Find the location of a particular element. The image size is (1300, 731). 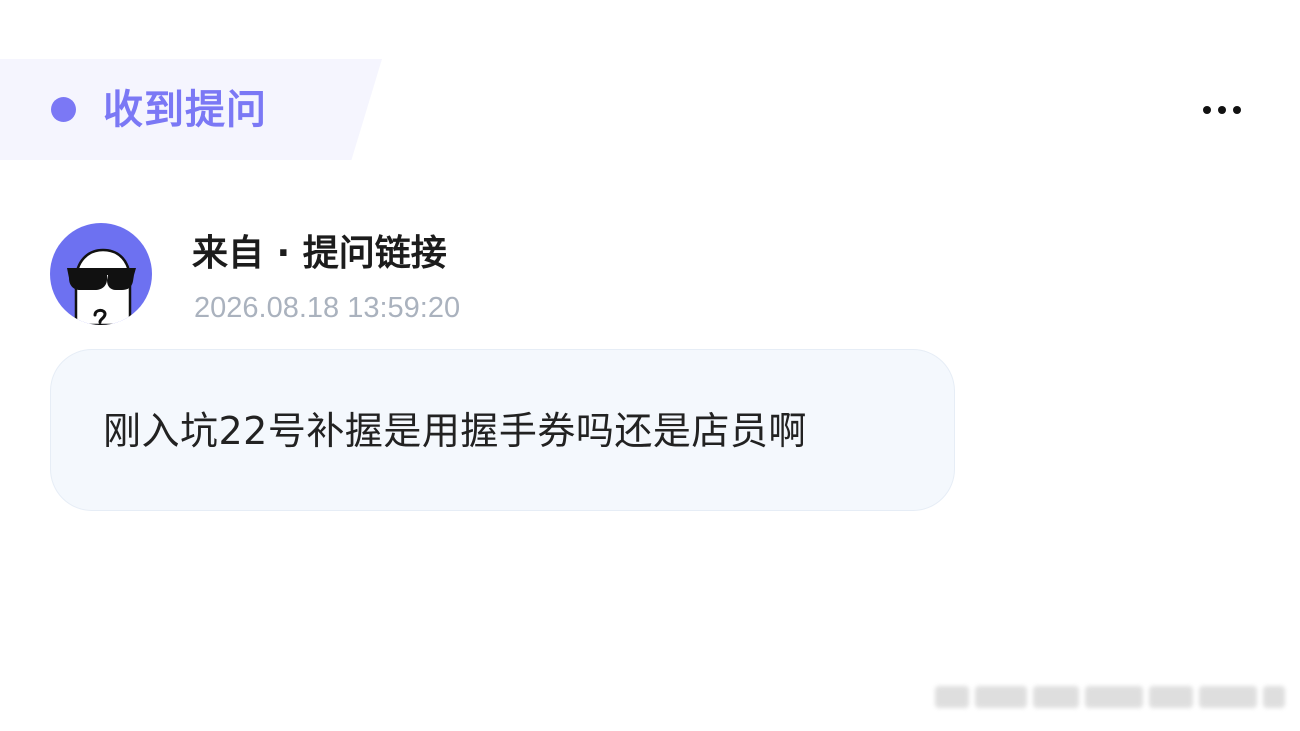

timestamp: 2026.08.18 13:59:20 is located at coordinates (327, 308).